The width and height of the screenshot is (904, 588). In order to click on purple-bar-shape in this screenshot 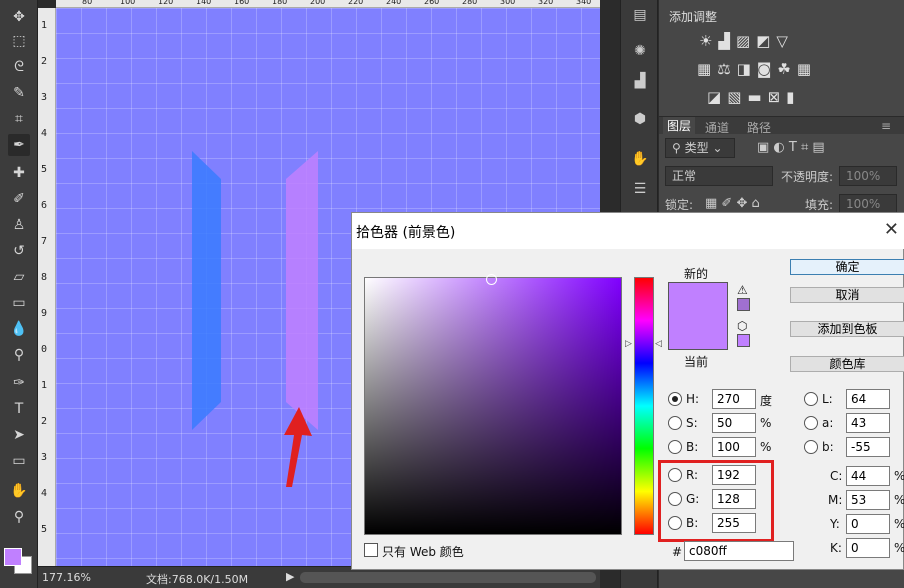, I will do `click(302, 290)`.